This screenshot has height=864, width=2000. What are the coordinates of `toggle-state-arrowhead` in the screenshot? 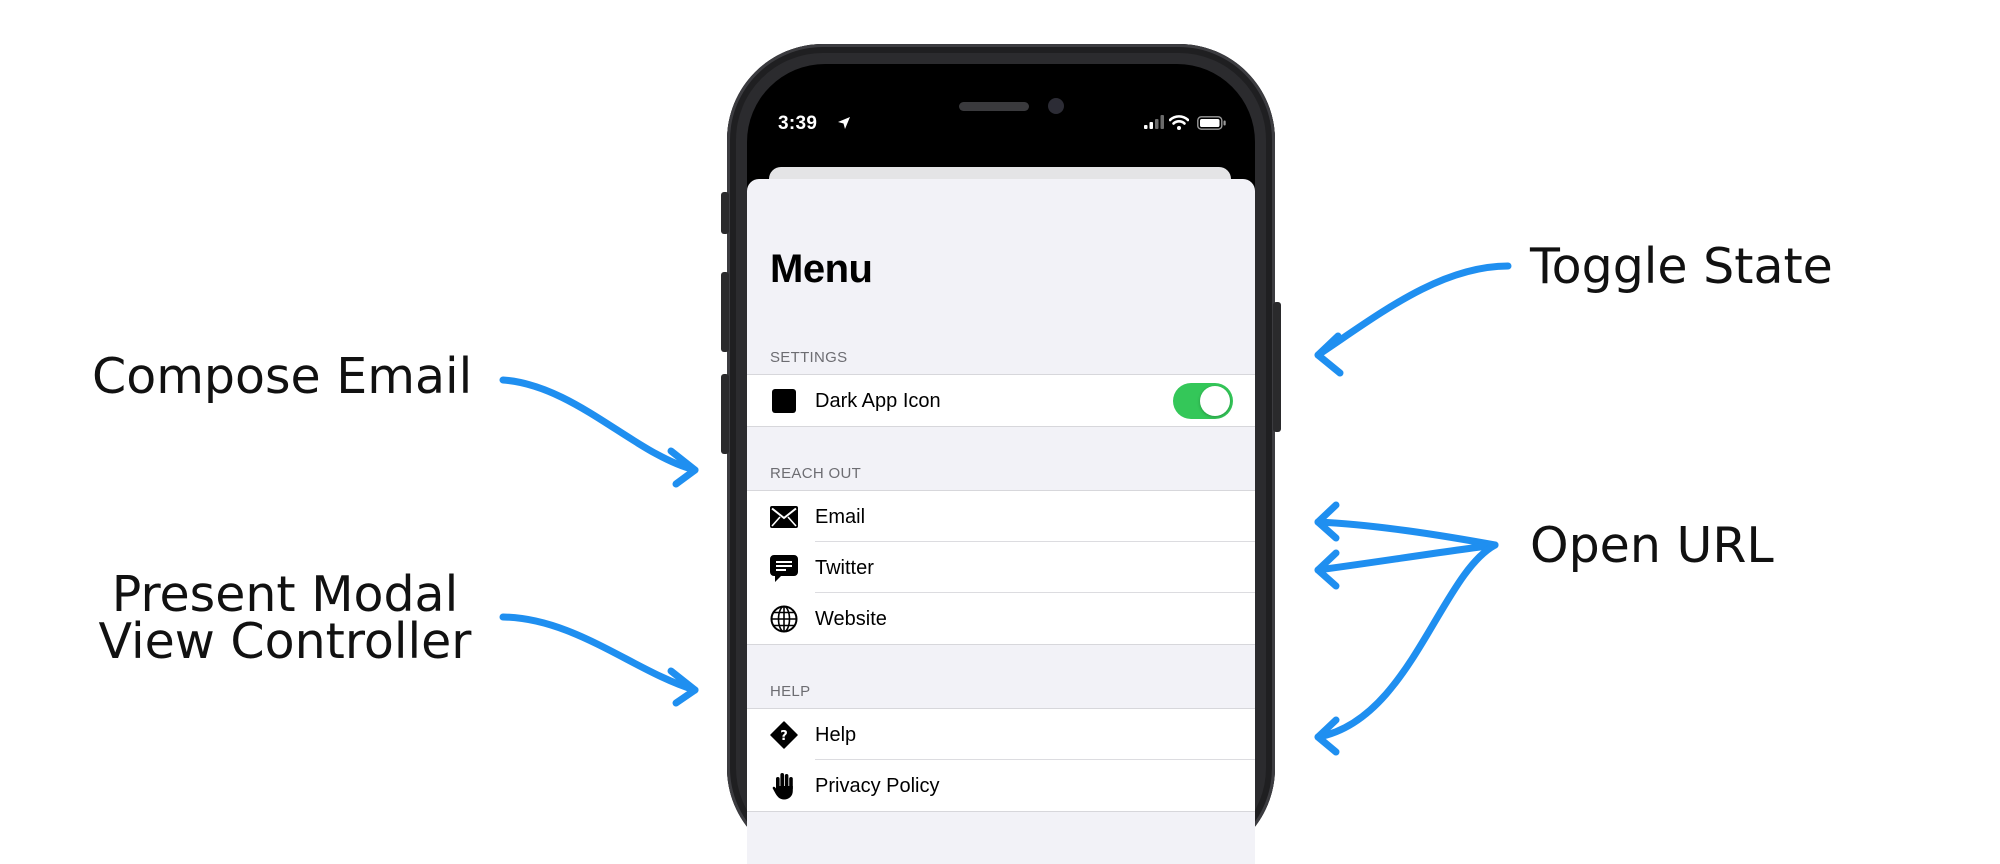 It's located at (1329, 354).